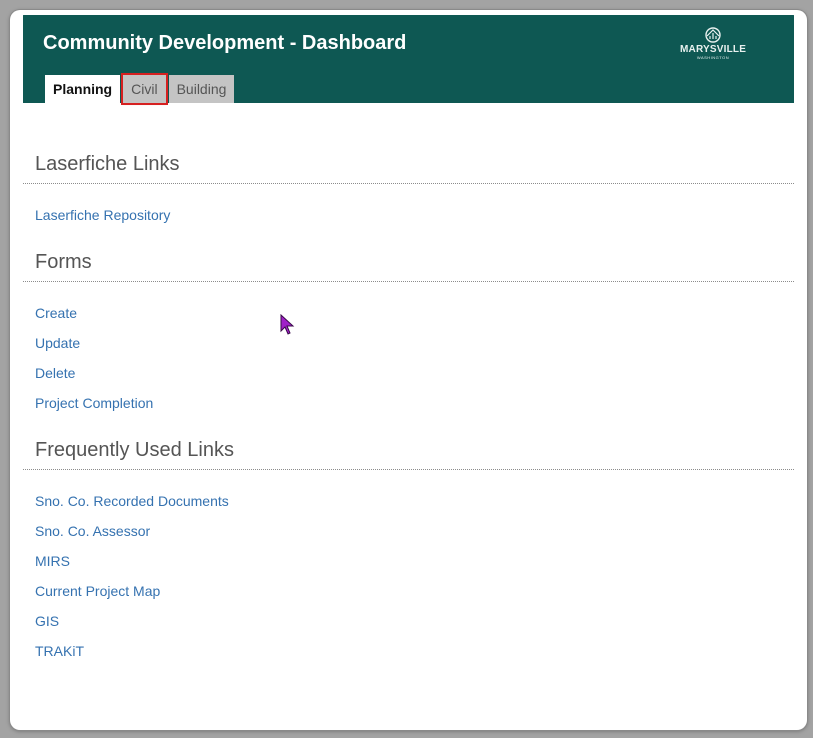 Image resolution: width=813 pixels, height=738 pixels. I want to click on list-item: Current Project Map, so click(414, 591).